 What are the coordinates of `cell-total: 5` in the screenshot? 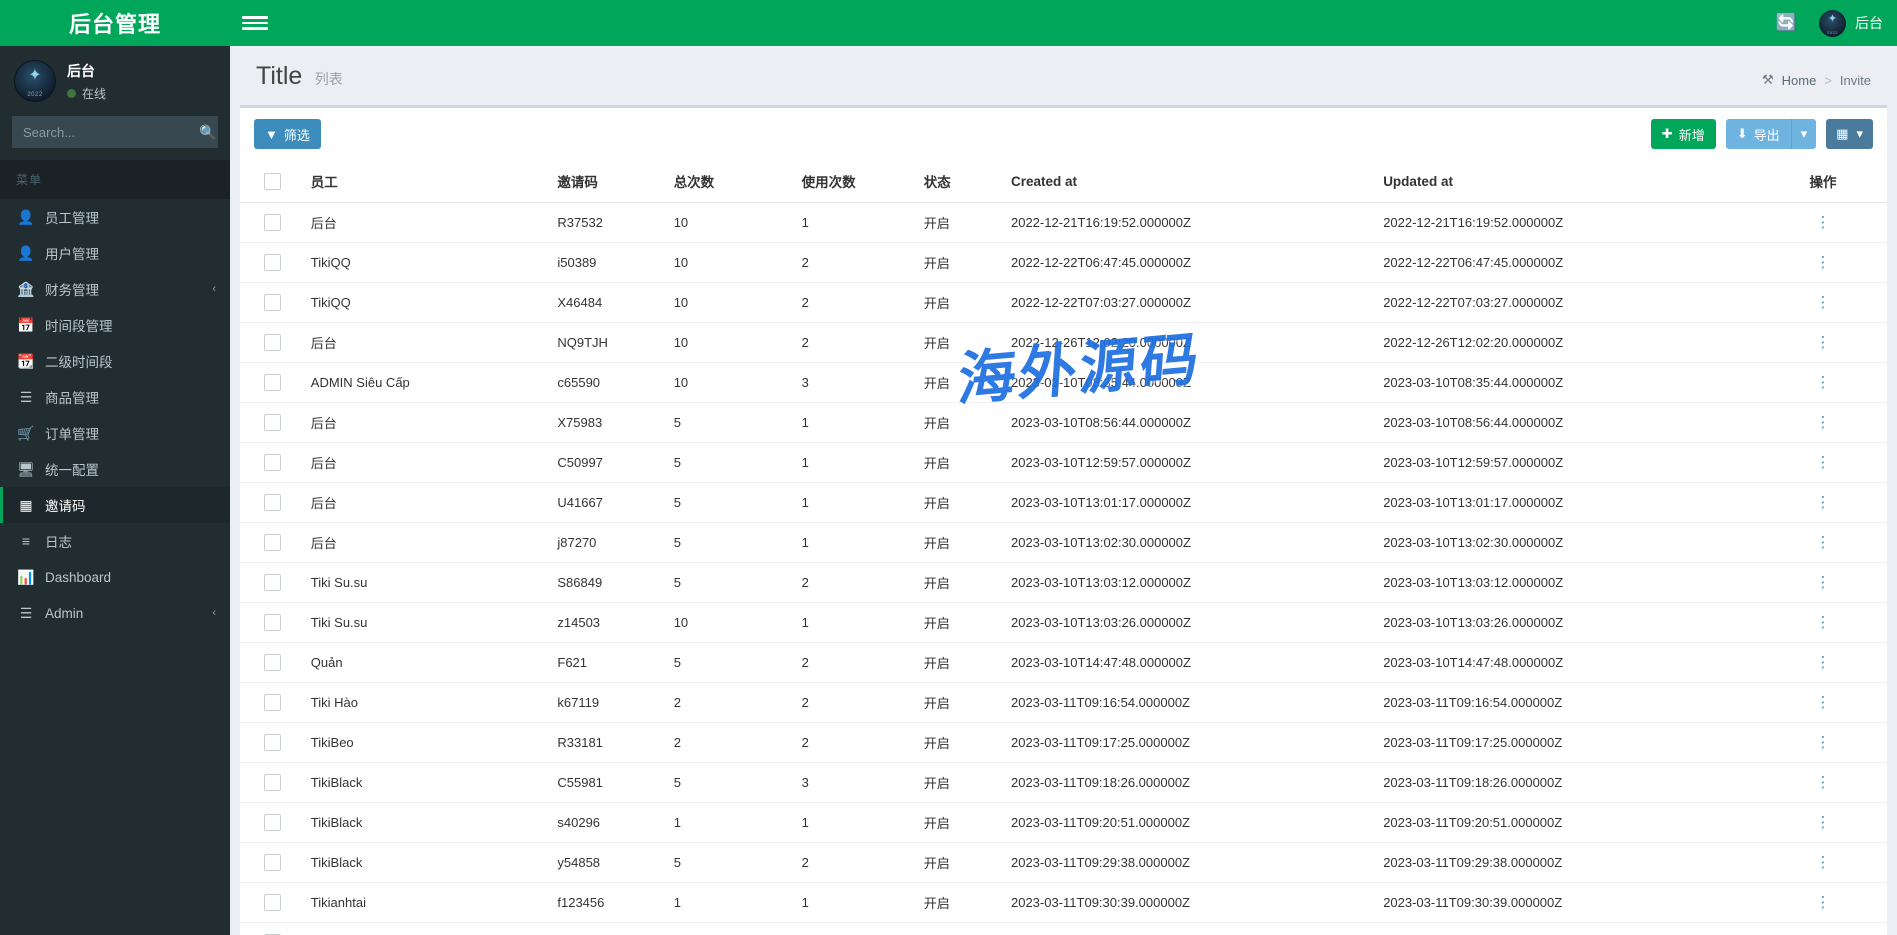 It's located at (729, 928).